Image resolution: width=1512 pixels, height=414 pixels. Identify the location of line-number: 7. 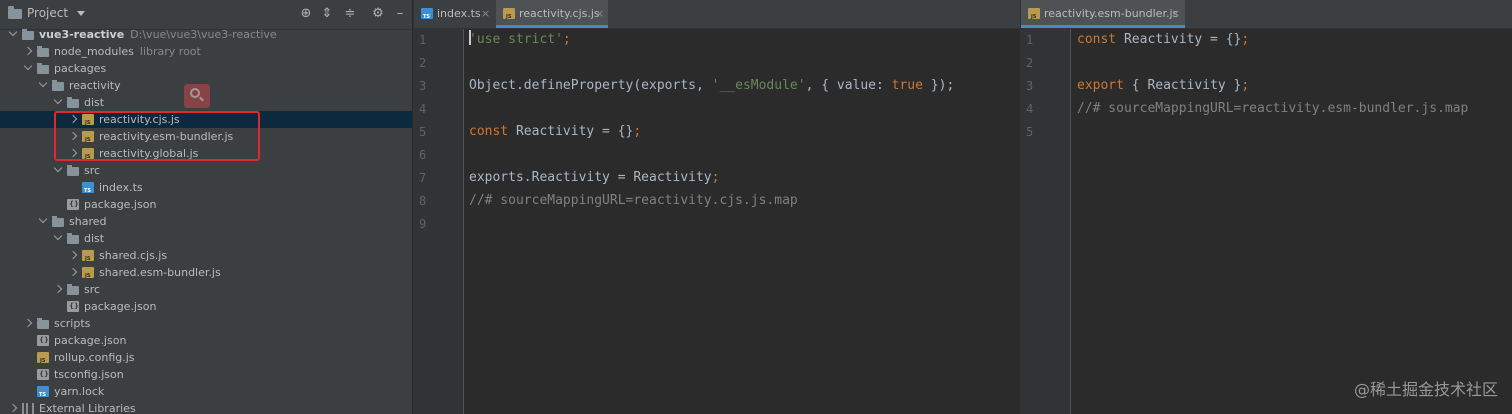
(423, 178).